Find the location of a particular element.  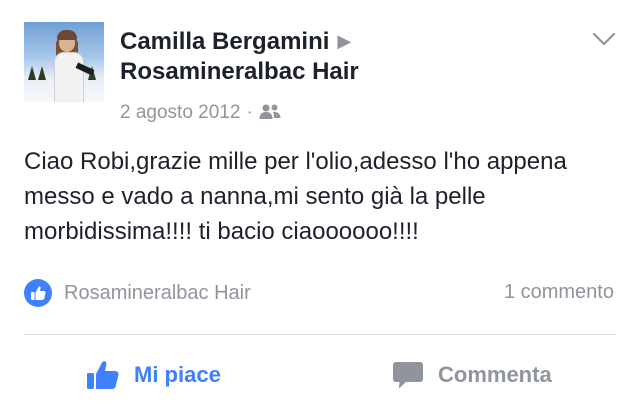

avatar-body is located at coordinates (69, 77).